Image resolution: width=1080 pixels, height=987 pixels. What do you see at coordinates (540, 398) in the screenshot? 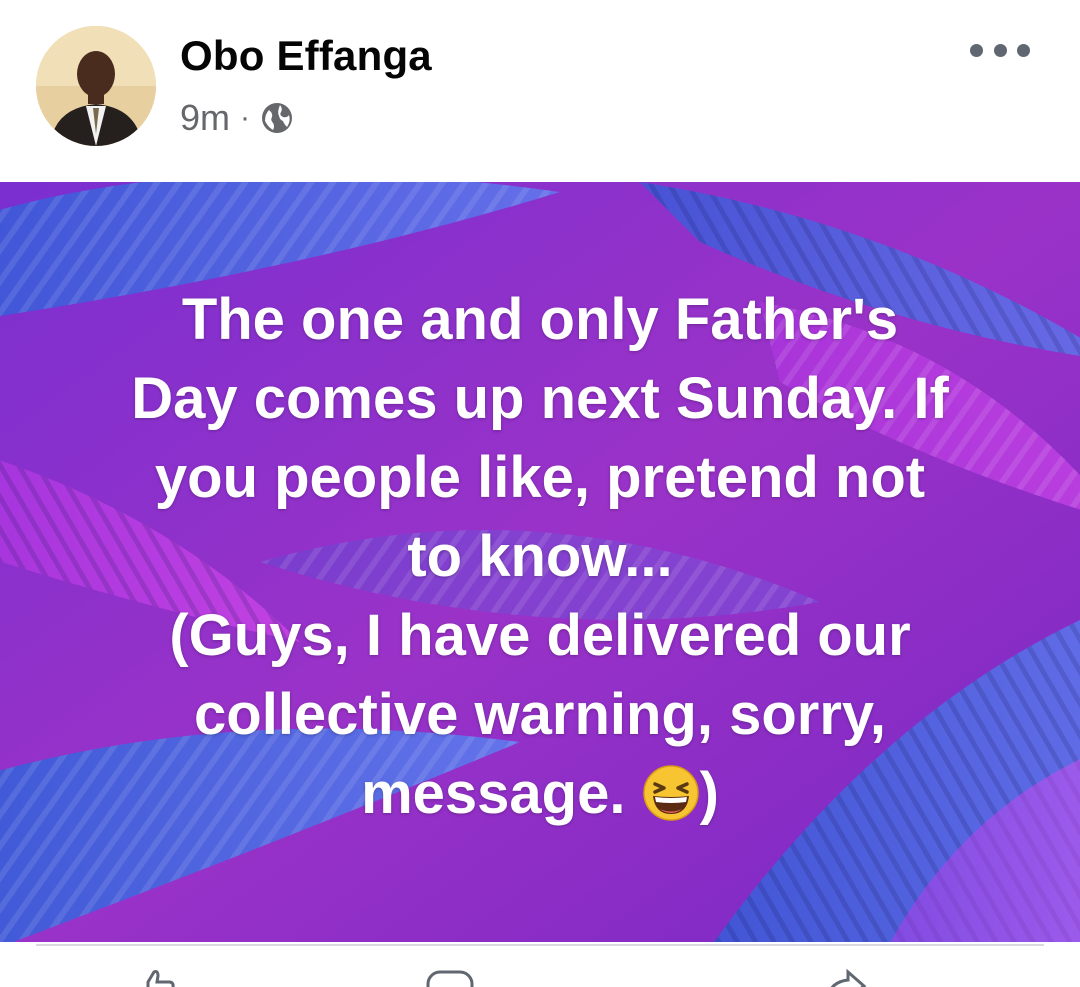
I see `post-text-line: Day comes up next Sunday. If` at bounding box center [540, 398].